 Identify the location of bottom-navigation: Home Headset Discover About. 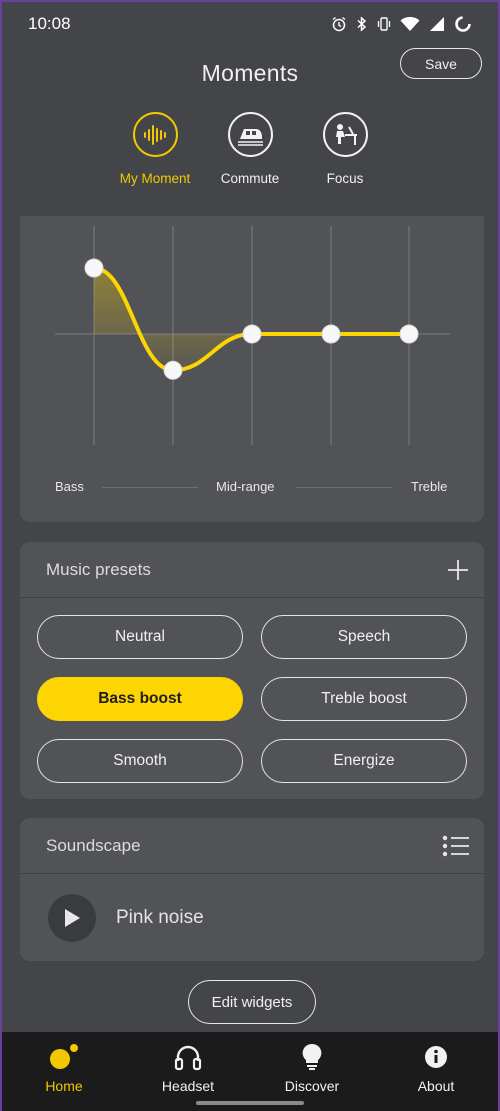
(250, 1071).